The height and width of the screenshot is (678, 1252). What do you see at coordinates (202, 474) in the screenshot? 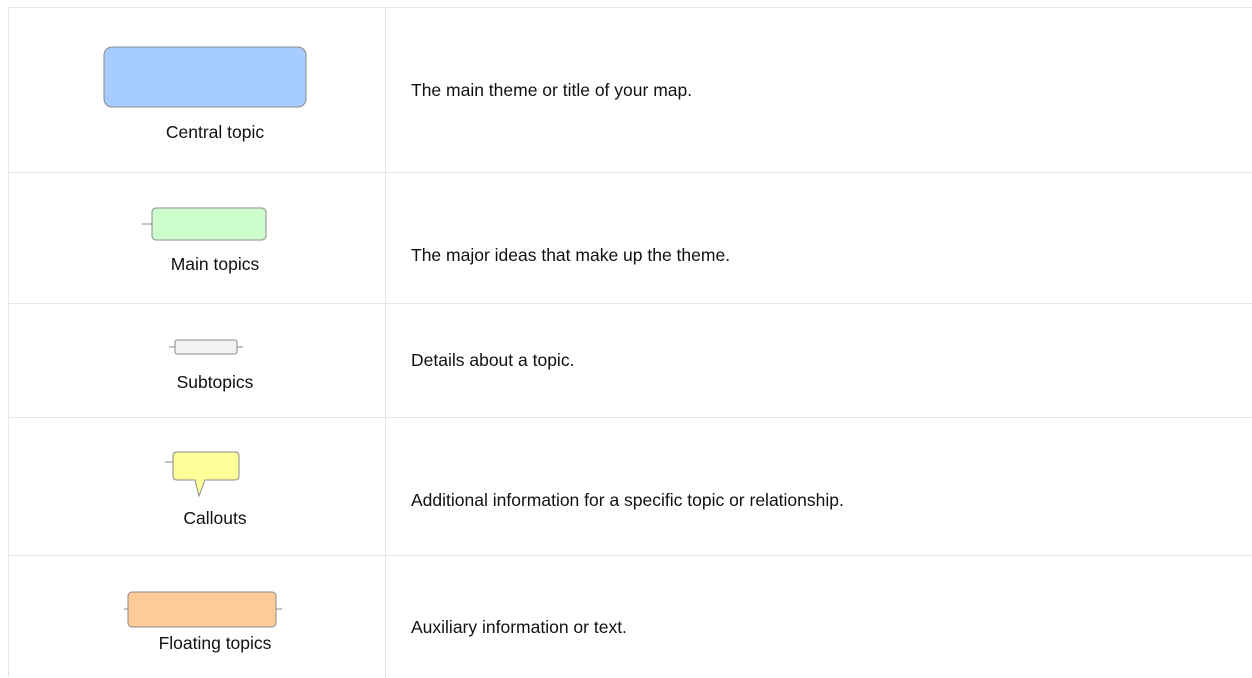
I see `callout-shape-icon` at bounding box center [202, 474].